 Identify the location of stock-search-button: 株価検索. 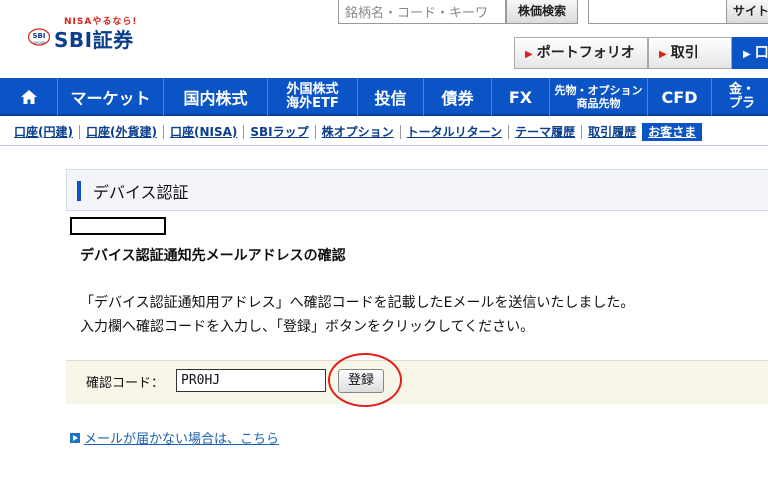
(542, 12).